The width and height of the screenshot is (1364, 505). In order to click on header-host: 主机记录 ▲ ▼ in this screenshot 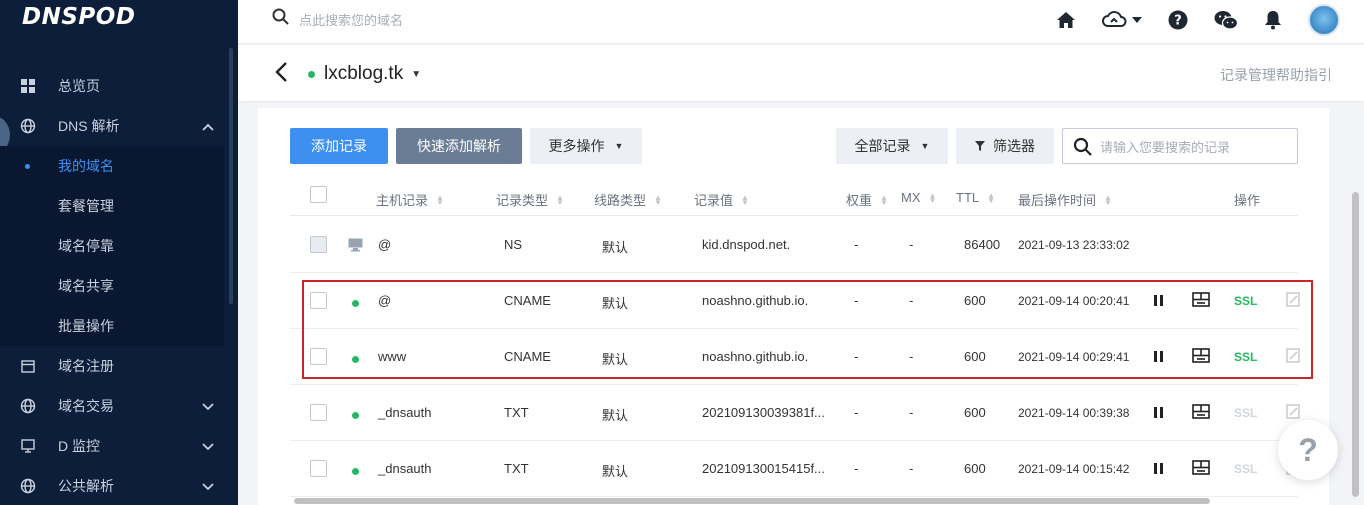, I will do `click(410, 199)`.